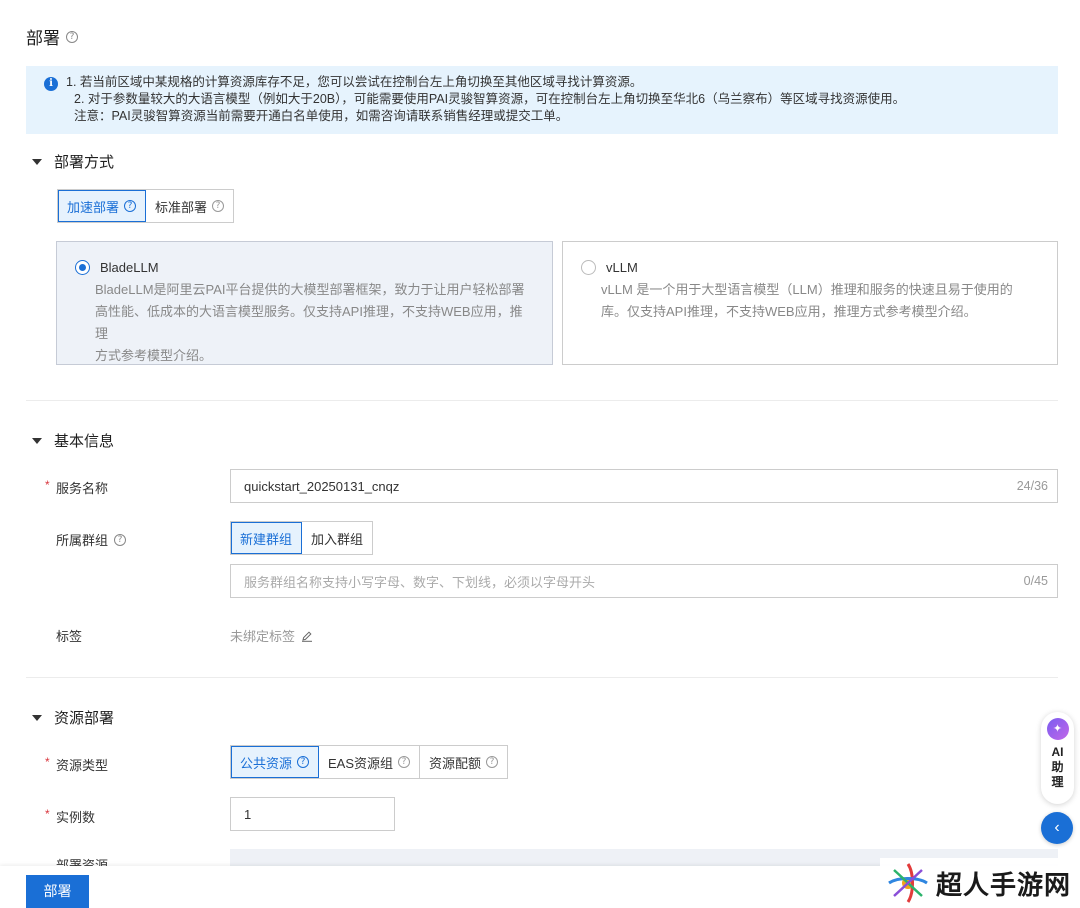 The width and height of the screenshot is (1080, 908). I want to click on label-text: 资源类型, so click(82, 765).